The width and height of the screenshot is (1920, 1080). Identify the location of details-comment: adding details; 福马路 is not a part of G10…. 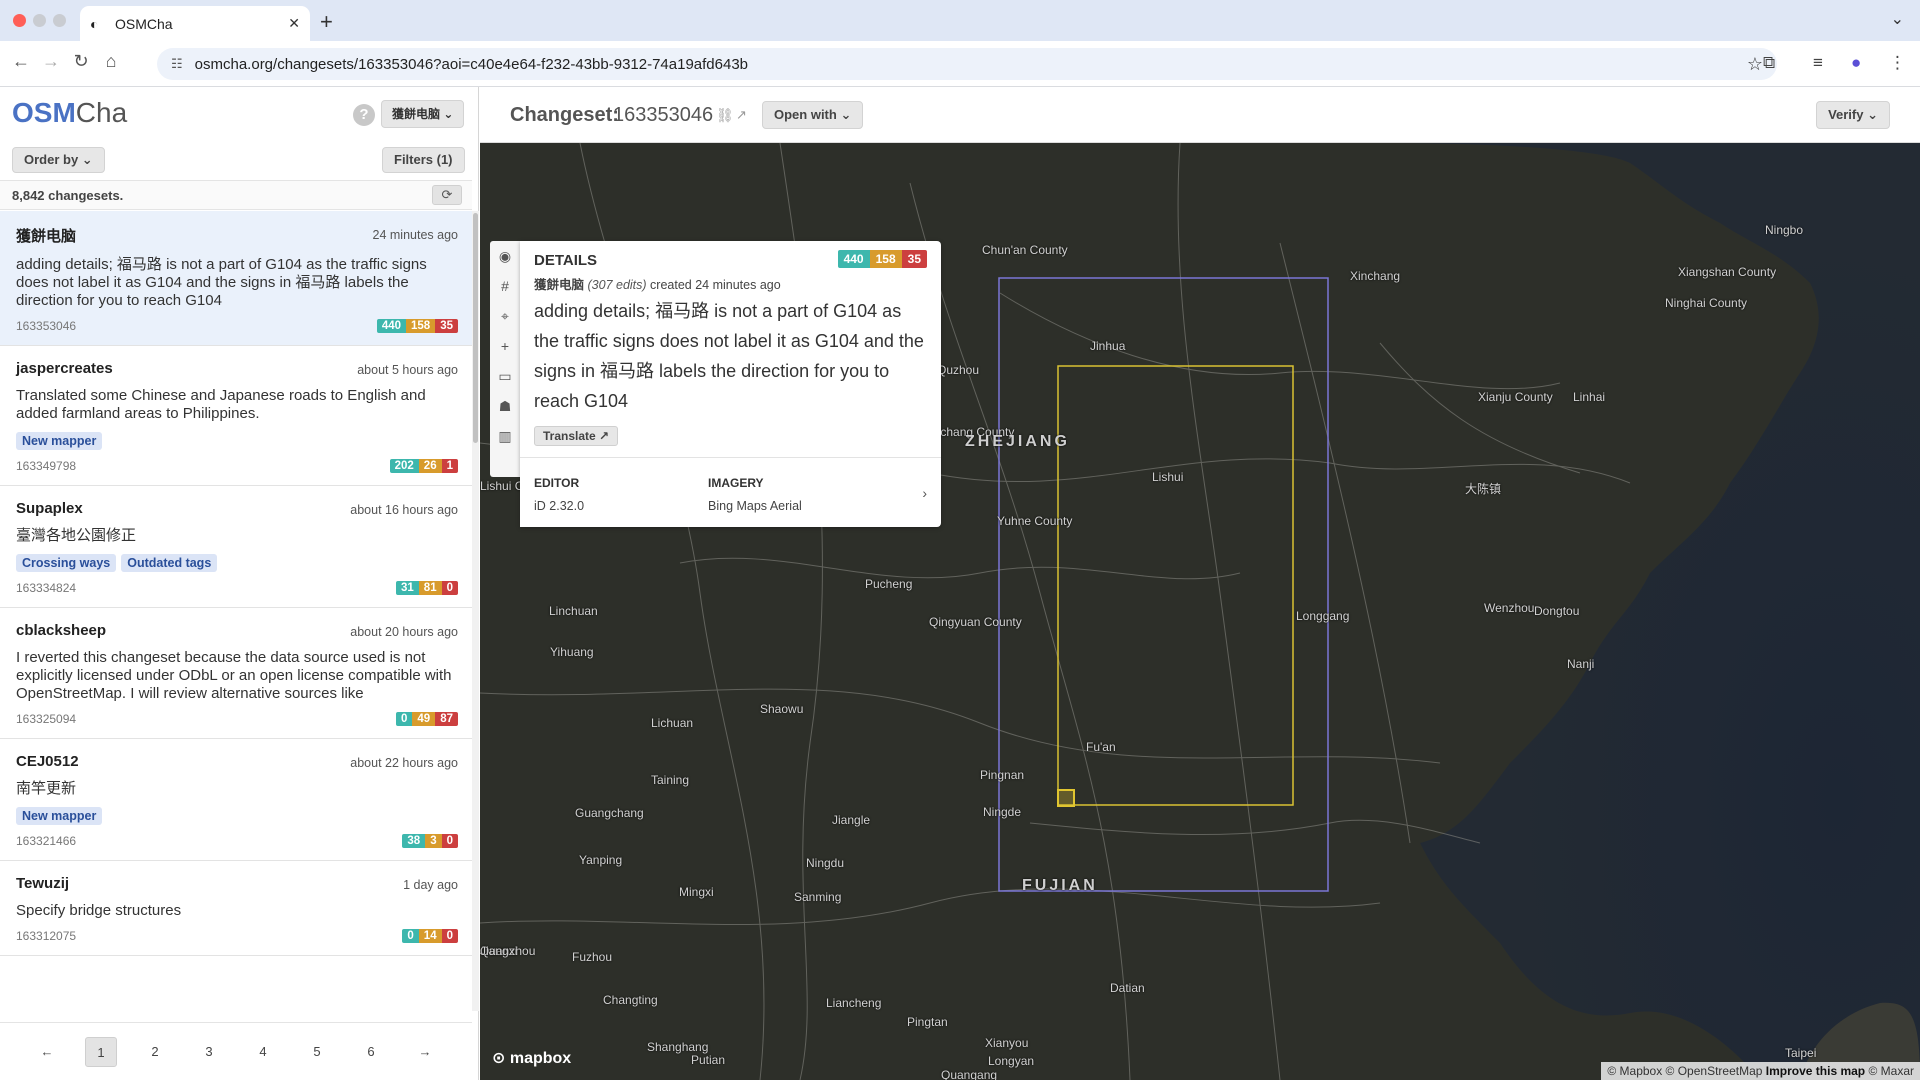
(729, 356).